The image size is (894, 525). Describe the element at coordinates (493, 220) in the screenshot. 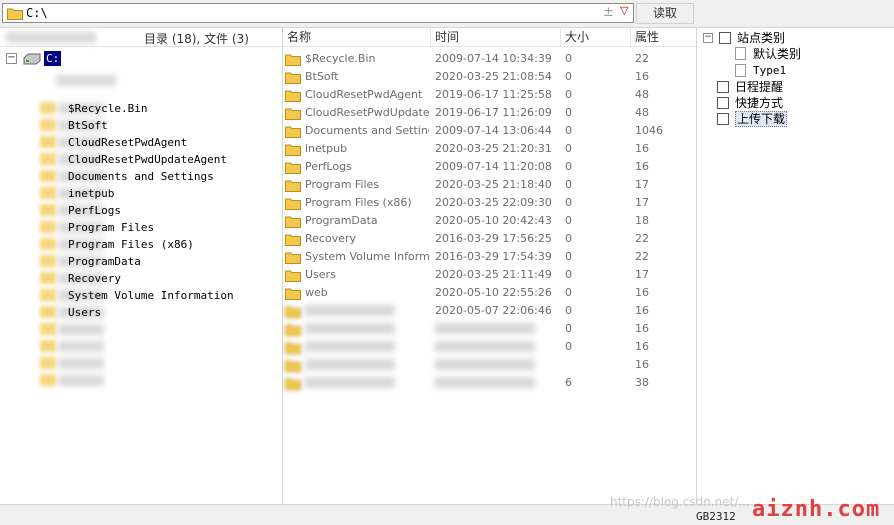

I see `cell-time: 2020-05-10 20:42:43` at that location.